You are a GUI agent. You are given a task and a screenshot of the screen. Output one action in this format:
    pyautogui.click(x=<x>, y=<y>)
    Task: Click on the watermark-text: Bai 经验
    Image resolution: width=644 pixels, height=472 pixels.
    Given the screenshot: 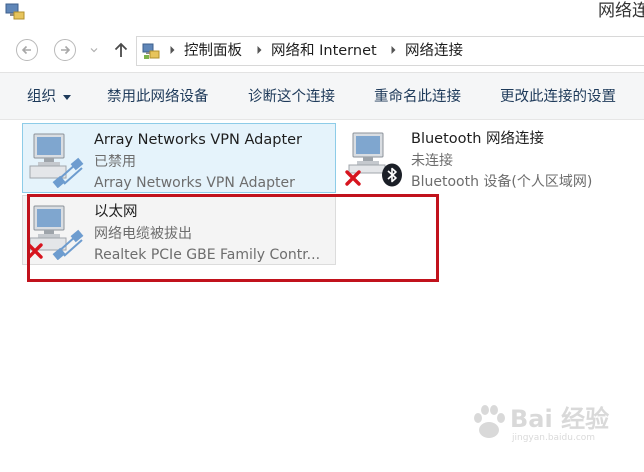 What is the action you would take?
    pyautogui.click(x=560, y=419)
    